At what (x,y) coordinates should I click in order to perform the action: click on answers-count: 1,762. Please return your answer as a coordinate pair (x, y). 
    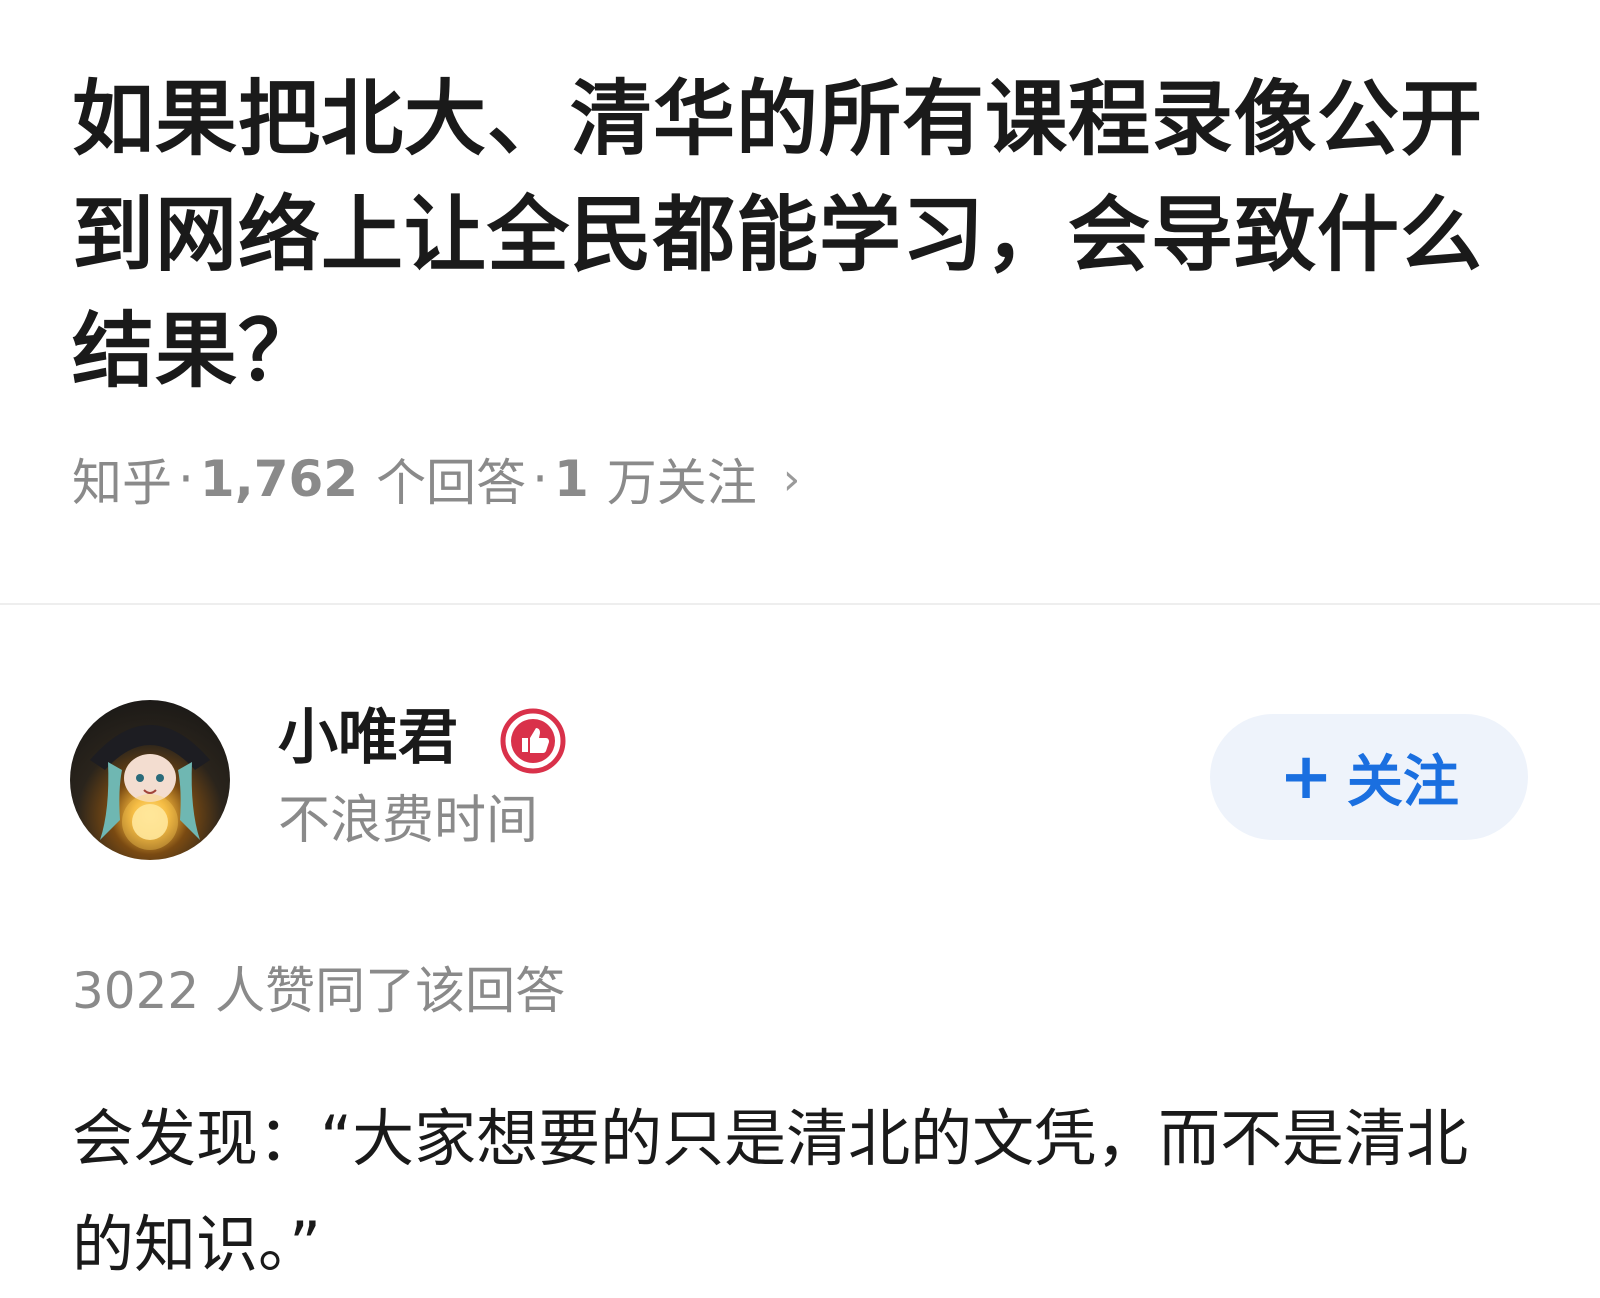
    Looking at the image, I should click on (279, 479).